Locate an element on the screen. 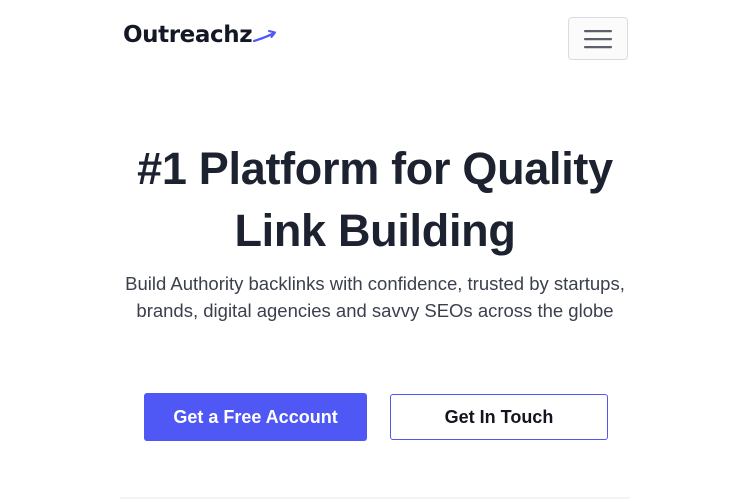 This screenshot has height=500, width=750. brand-name: Outreachz is located at coordinates (188, 35).